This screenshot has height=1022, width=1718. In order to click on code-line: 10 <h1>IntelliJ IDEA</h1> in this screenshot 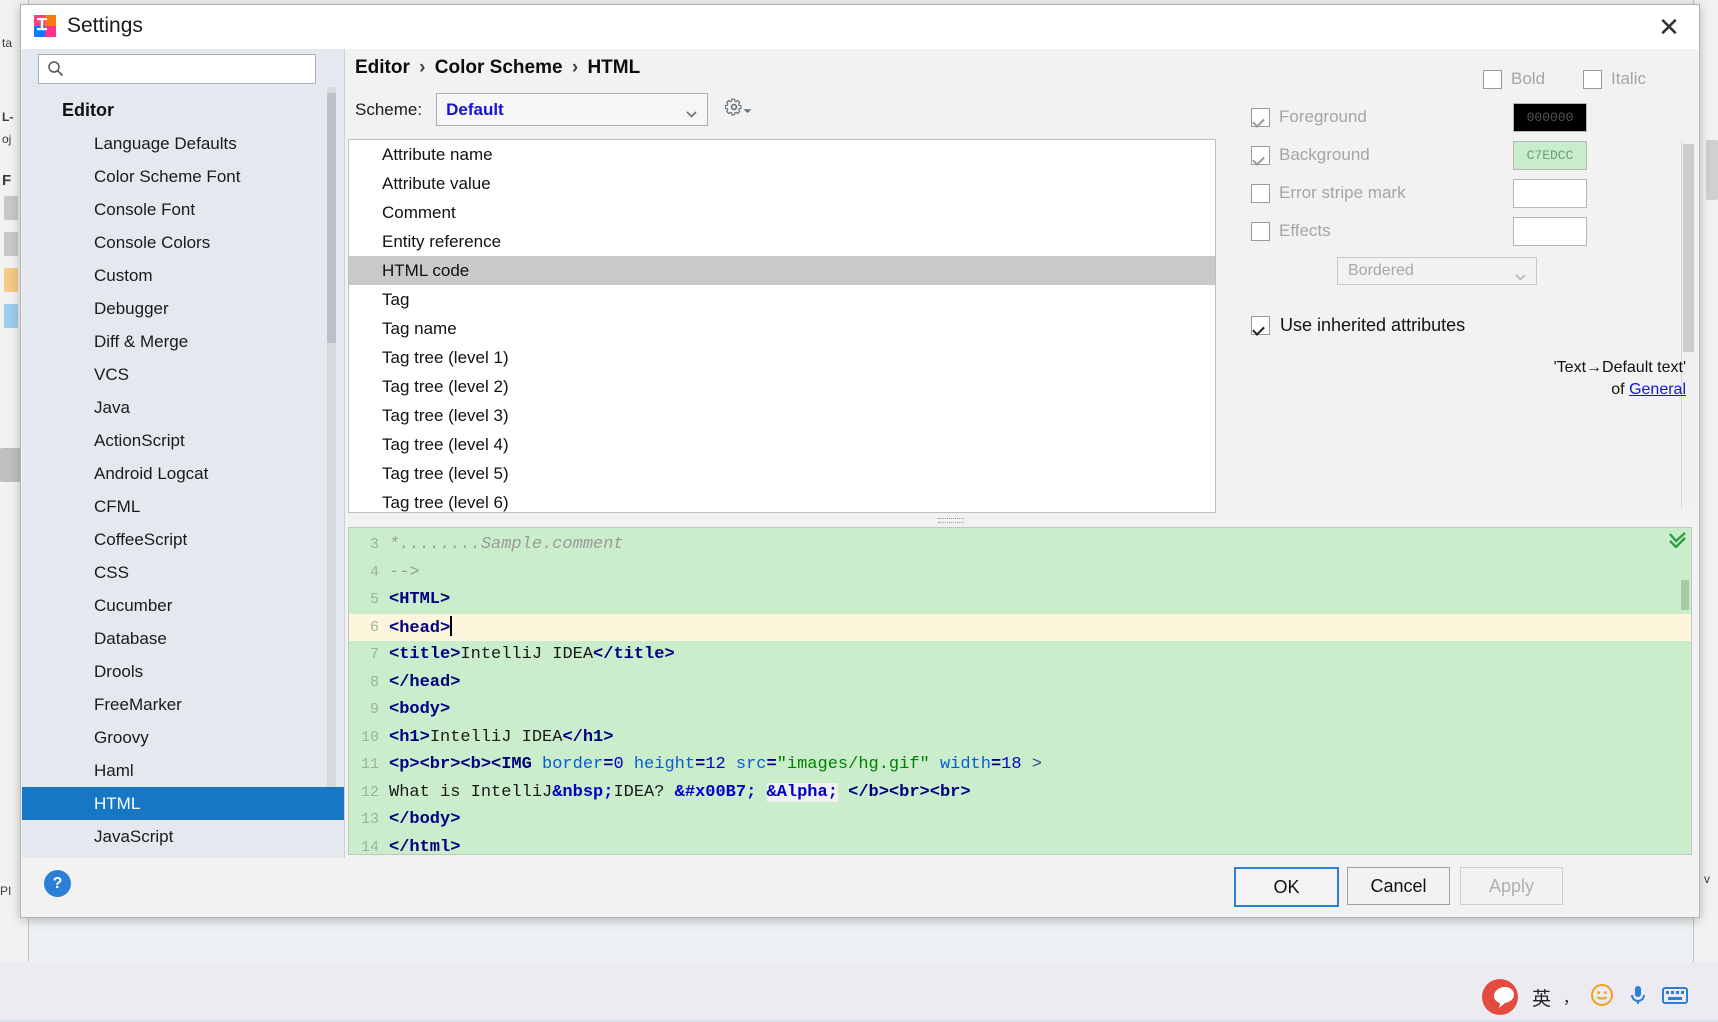, I will do `click(1020, 738)`.